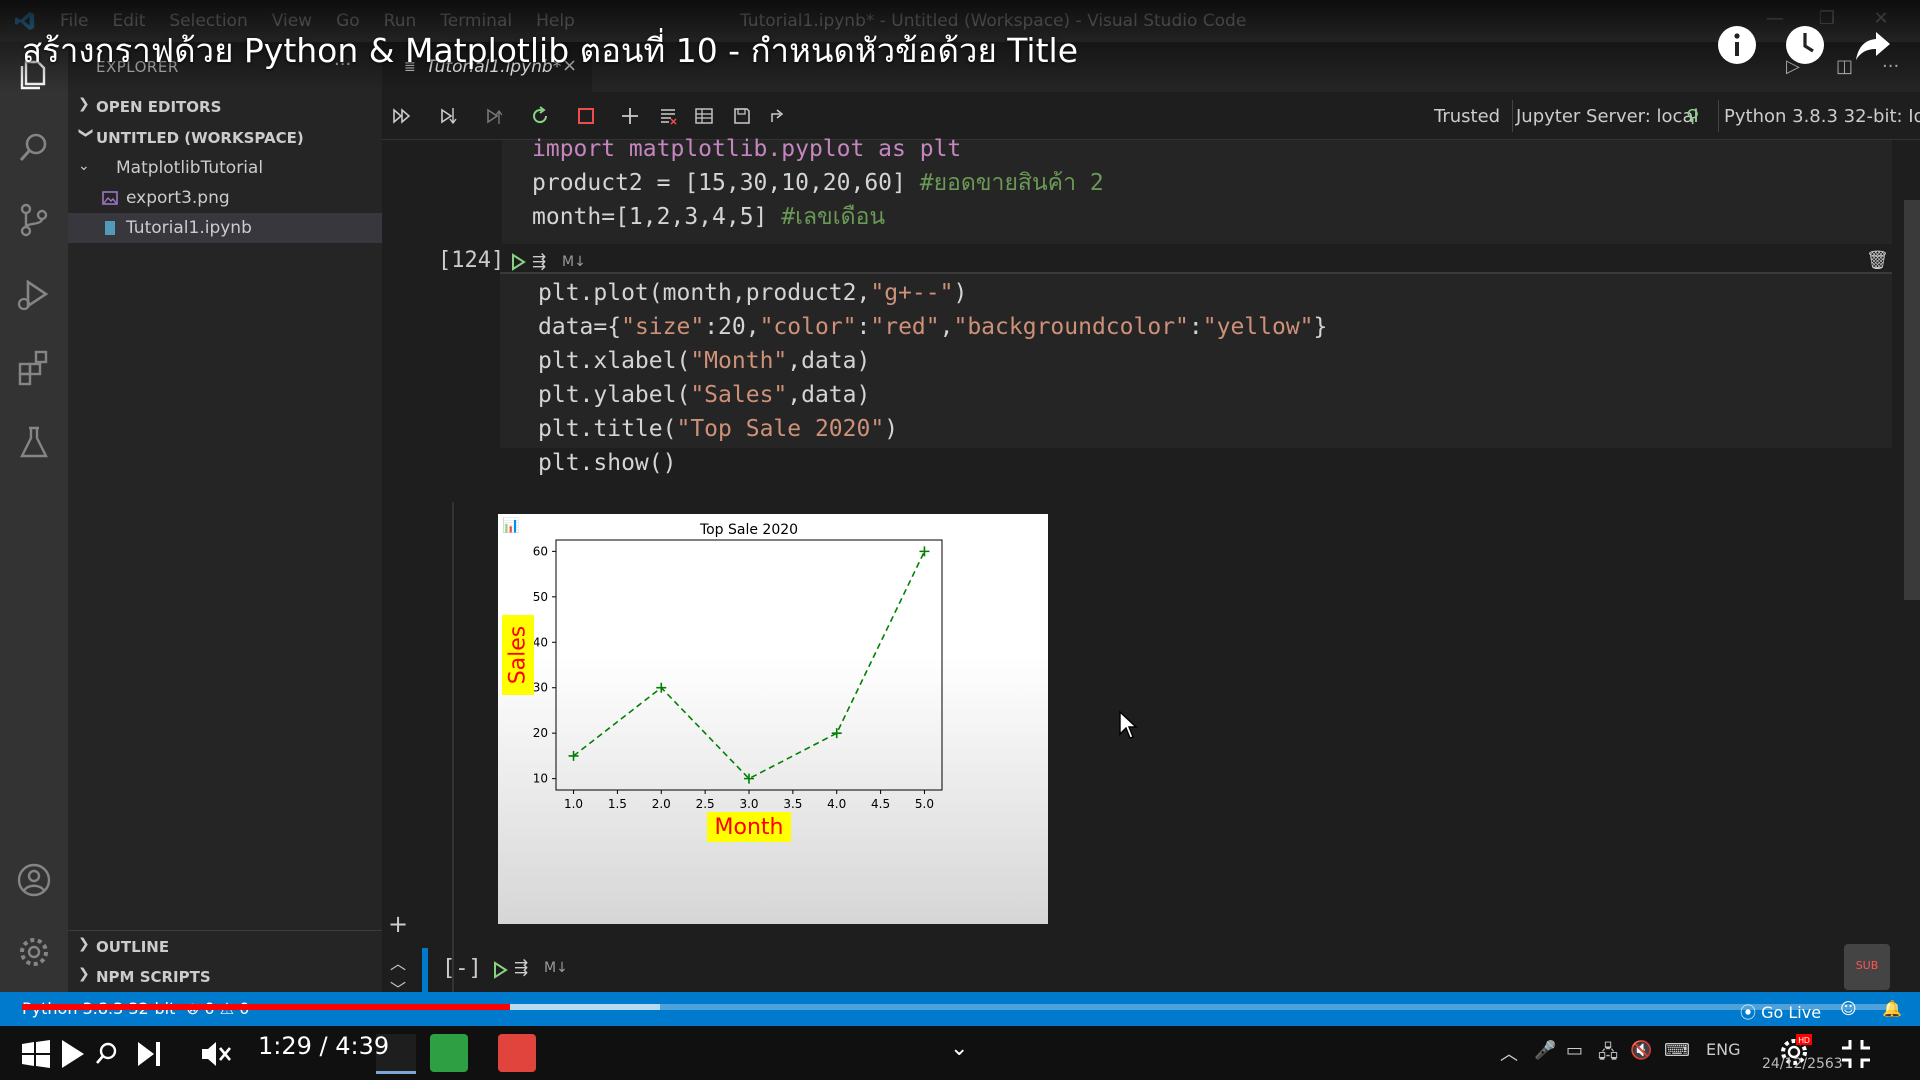  Describe the element at coordinates (1320, 327) in the screenshot. I see `code-text: }` at that location.